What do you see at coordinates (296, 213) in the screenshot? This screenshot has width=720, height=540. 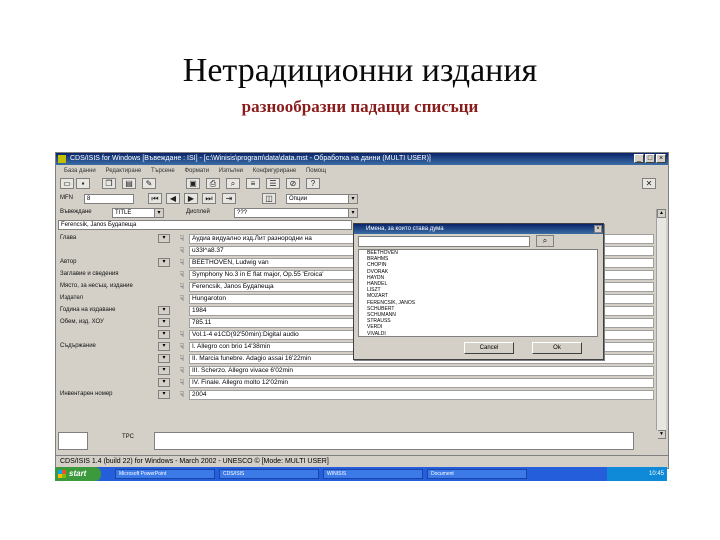 I see `format-dropdown: ??? ▾` at bounding box center [296, 213].